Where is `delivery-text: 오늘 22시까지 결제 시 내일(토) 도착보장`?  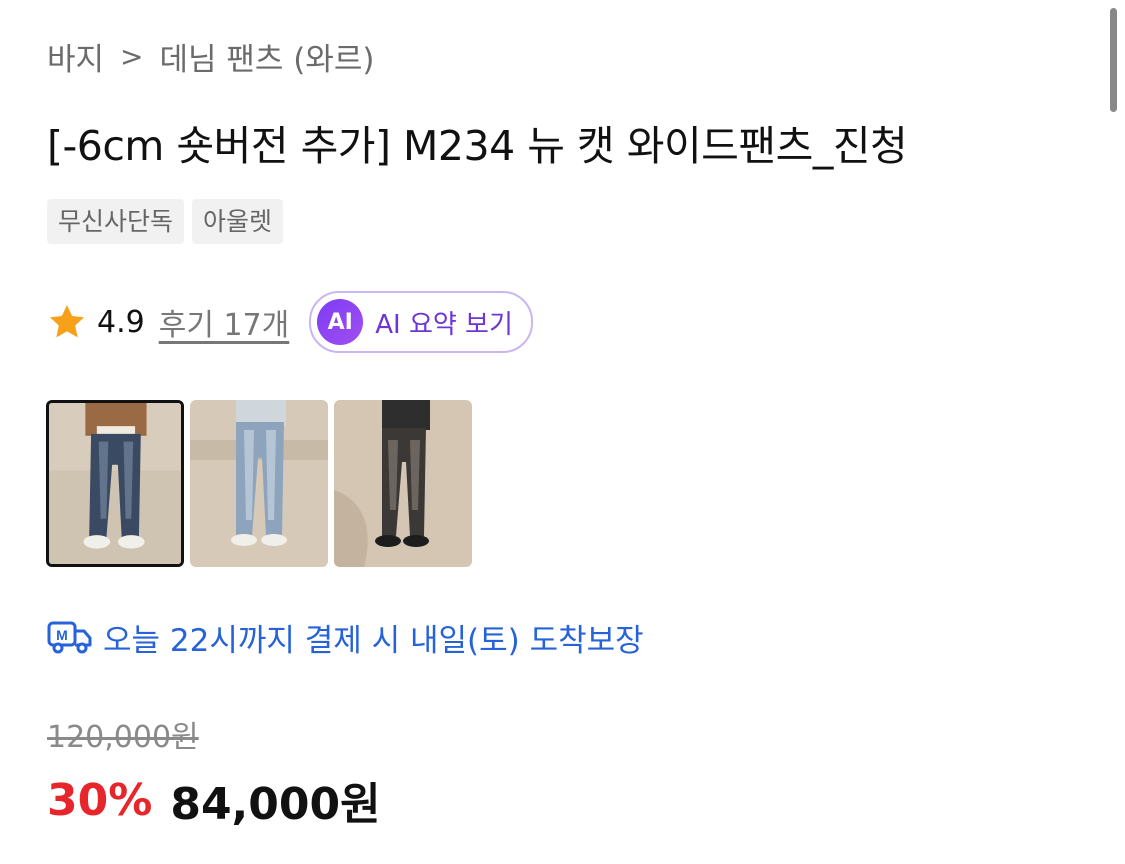 delivery-text: 오늘 22시까지 결제 시 내일(토) 도착보장 is located at coordinates (373, 640).